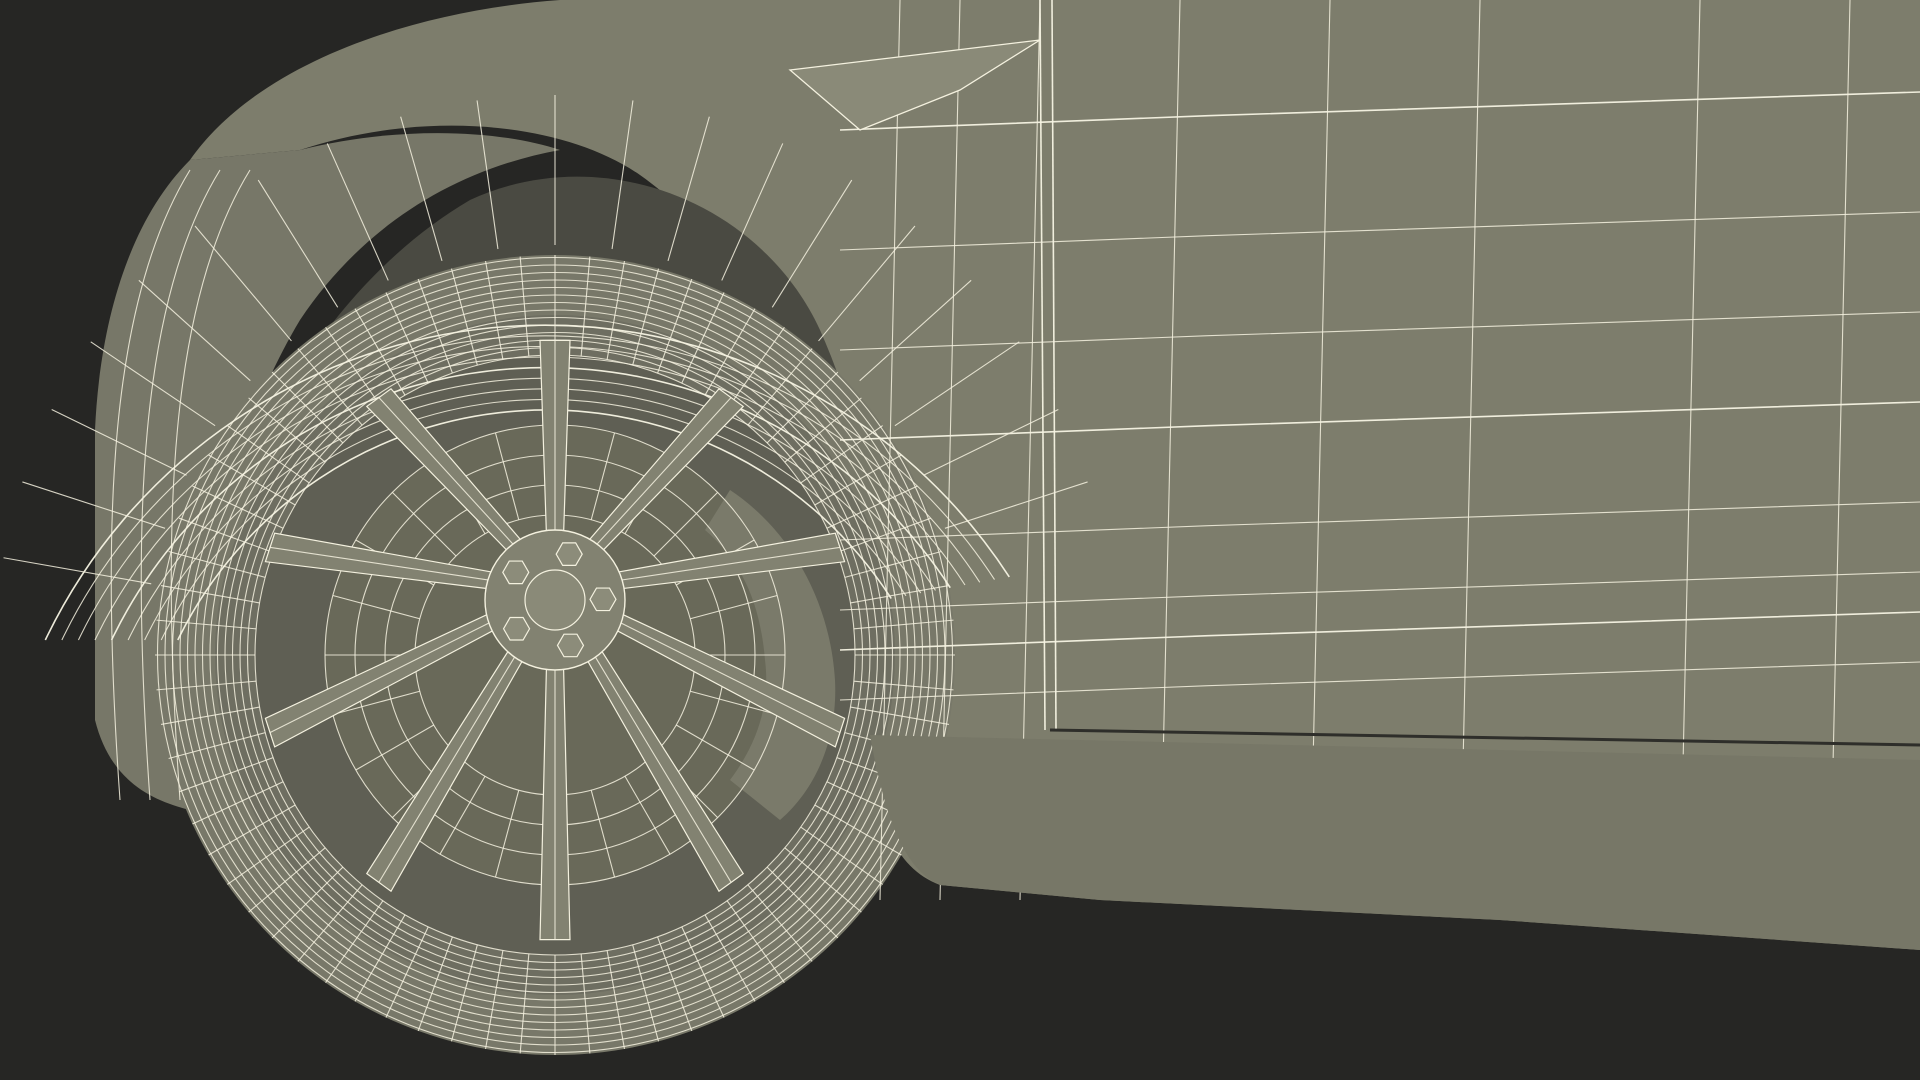 Image resolution: width=1920 pixels, height=1080 pixels. Describe the element at coordinates (555, 600) in the screenshot. I see `center-cap` at that location.